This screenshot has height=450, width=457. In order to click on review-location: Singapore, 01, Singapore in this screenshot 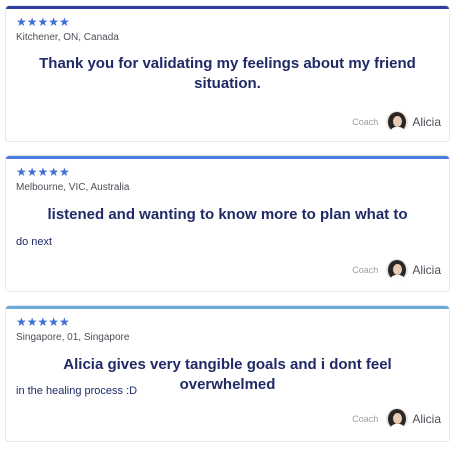, I will do `click(73, 337)`.